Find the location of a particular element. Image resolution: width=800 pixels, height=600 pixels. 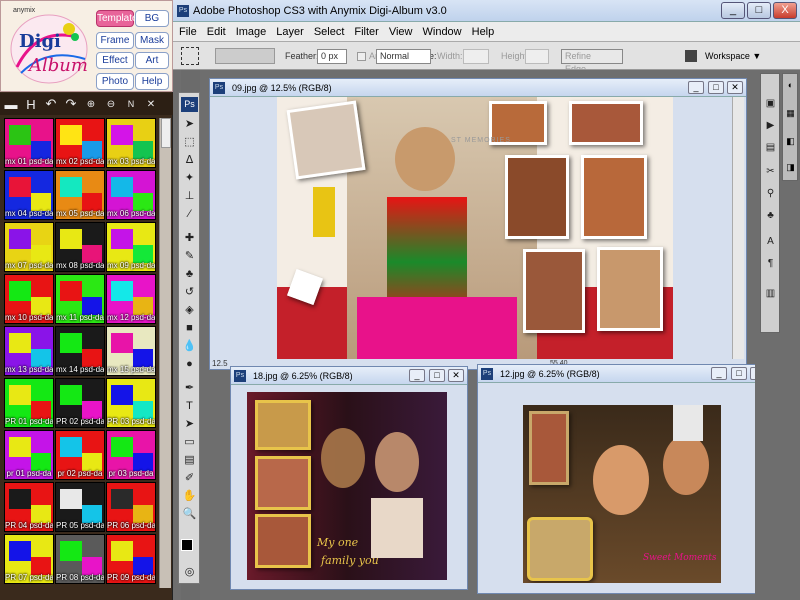

eraser-tool-icon: ◈ is located at coordinates (189, 310).